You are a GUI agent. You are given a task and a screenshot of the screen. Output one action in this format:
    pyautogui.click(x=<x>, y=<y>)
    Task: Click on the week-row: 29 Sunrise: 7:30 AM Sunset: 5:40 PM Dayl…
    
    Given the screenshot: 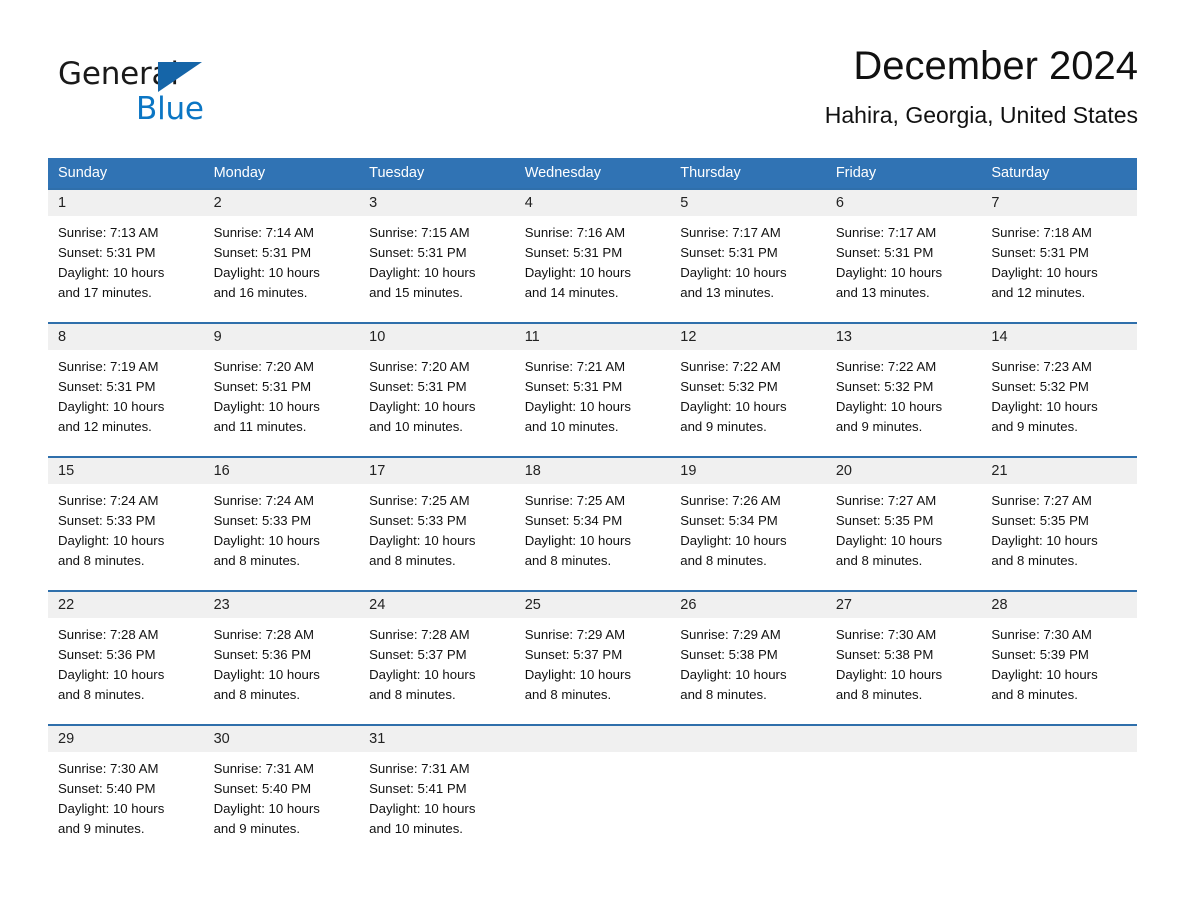 What is the action you would take?
    pyautogui.click(x=592, y=791)
    